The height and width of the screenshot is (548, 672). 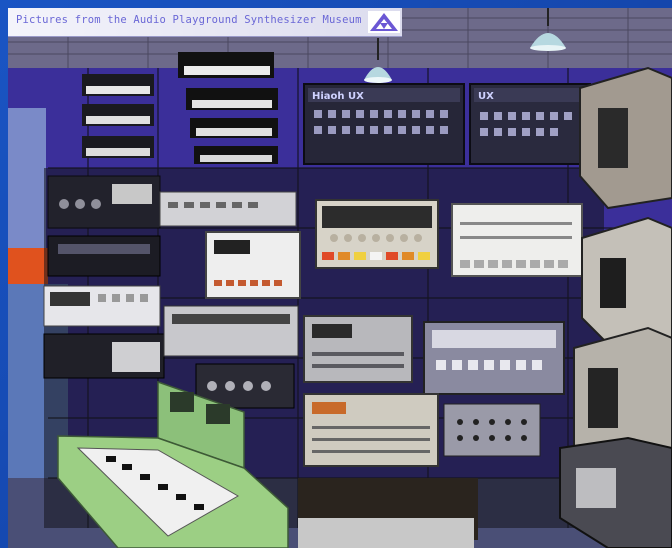 I want to click on right-rack-upper, so click(x=625, y=138).